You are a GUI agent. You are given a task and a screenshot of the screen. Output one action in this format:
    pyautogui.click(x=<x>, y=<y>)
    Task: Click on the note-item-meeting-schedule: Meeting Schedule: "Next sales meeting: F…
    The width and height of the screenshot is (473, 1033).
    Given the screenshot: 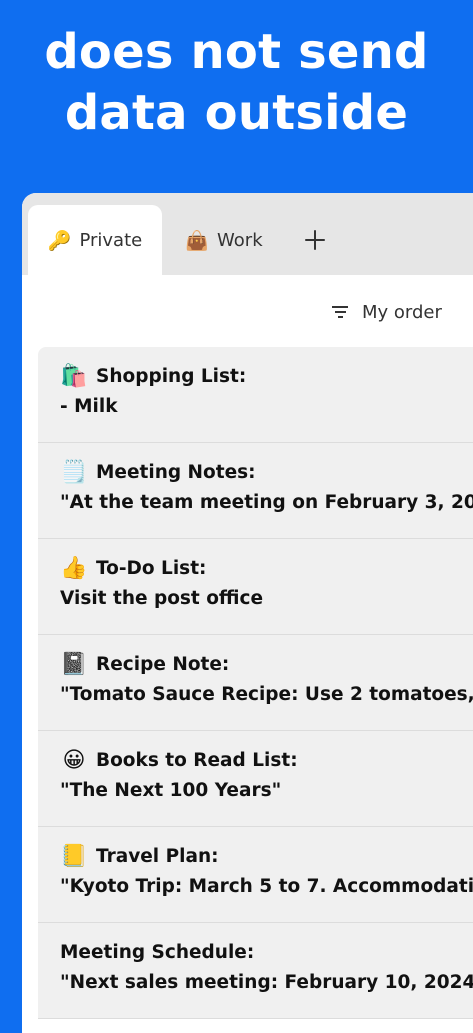 What is the action you would take?
    pyautogui.click(x=255, y=971)
    